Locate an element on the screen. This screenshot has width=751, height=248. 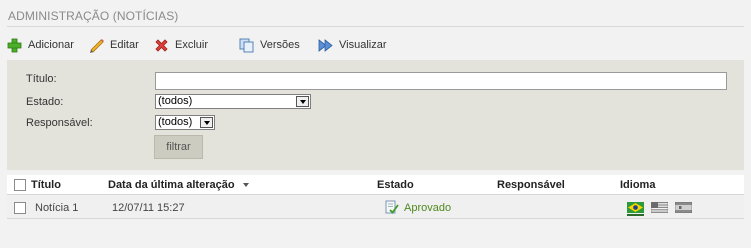
versions-button-label: Versões is located at coordinates (280, 45).